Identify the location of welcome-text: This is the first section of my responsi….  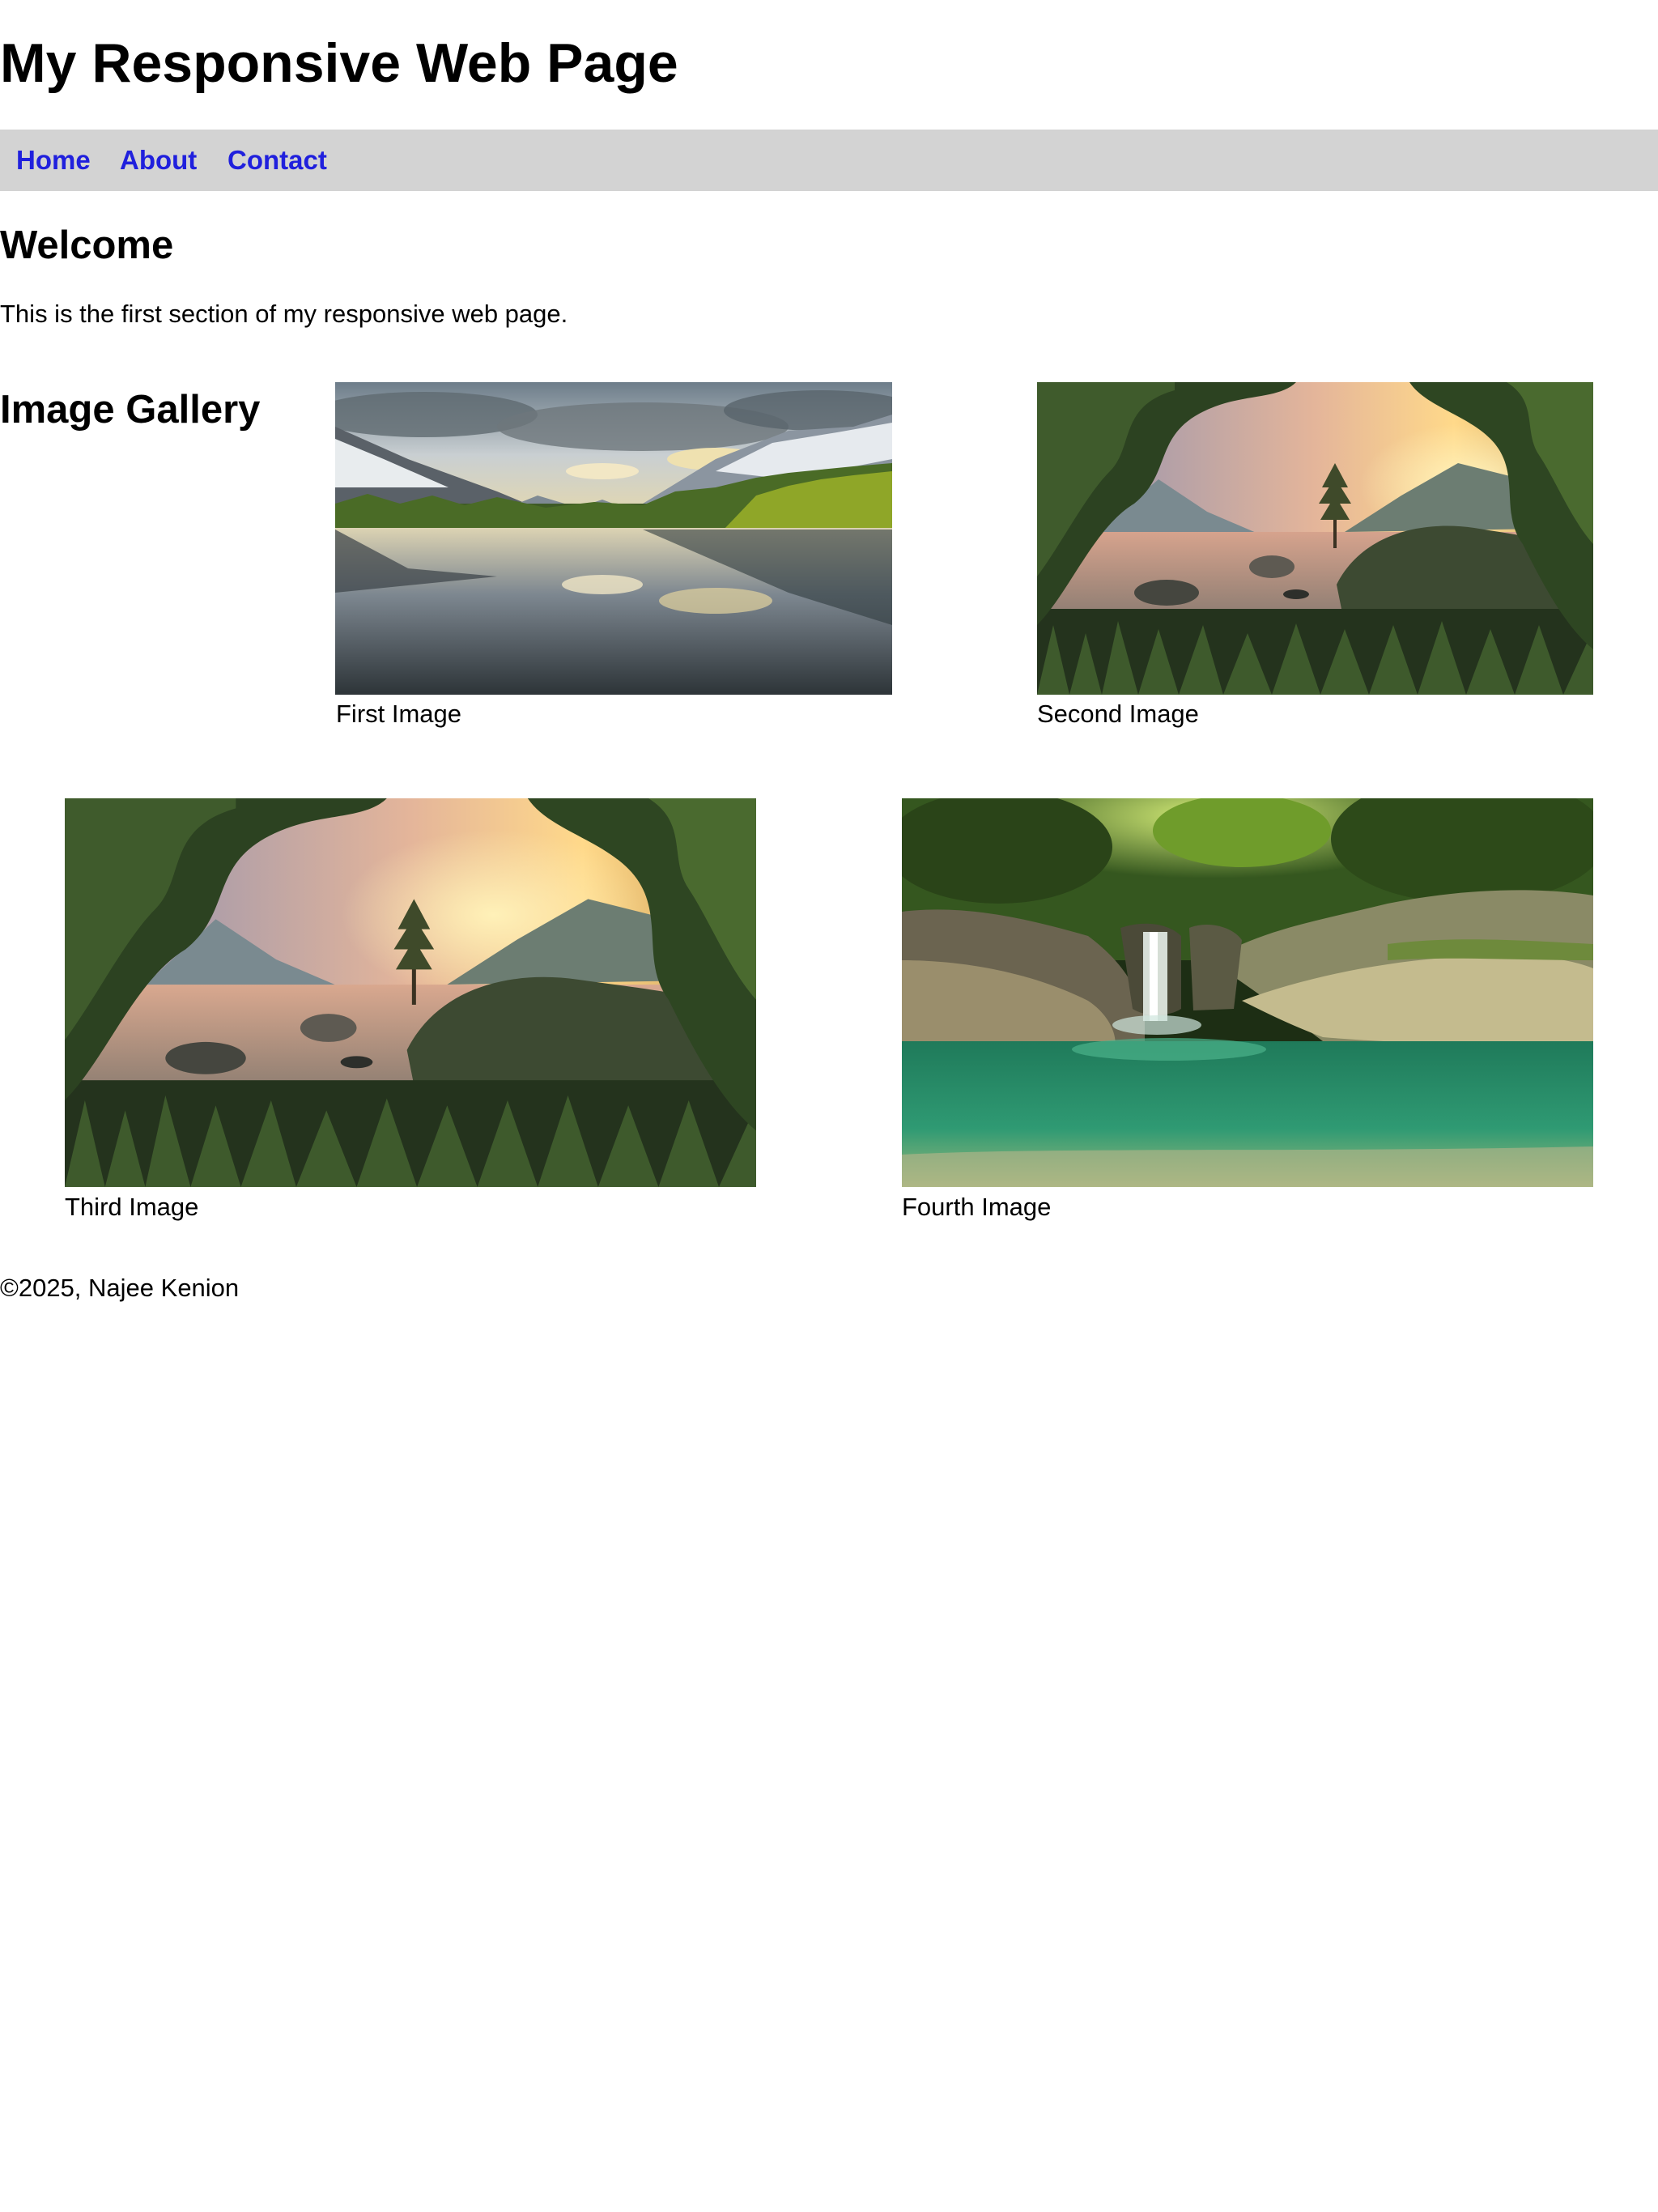
(284, 314).